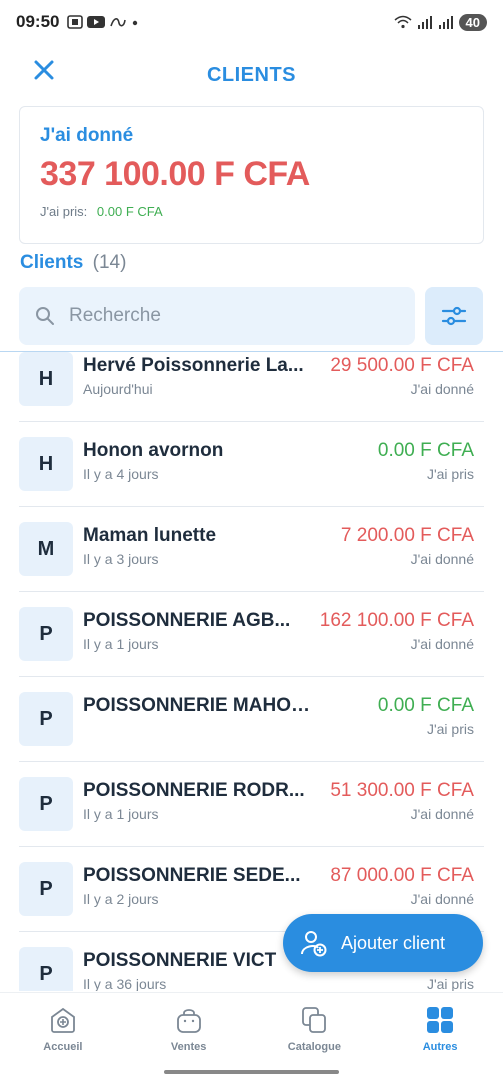 This screenshot has height=1080, width=503. I want to click on nav-item-catalogue: Catalogue, so click(315, 1036).